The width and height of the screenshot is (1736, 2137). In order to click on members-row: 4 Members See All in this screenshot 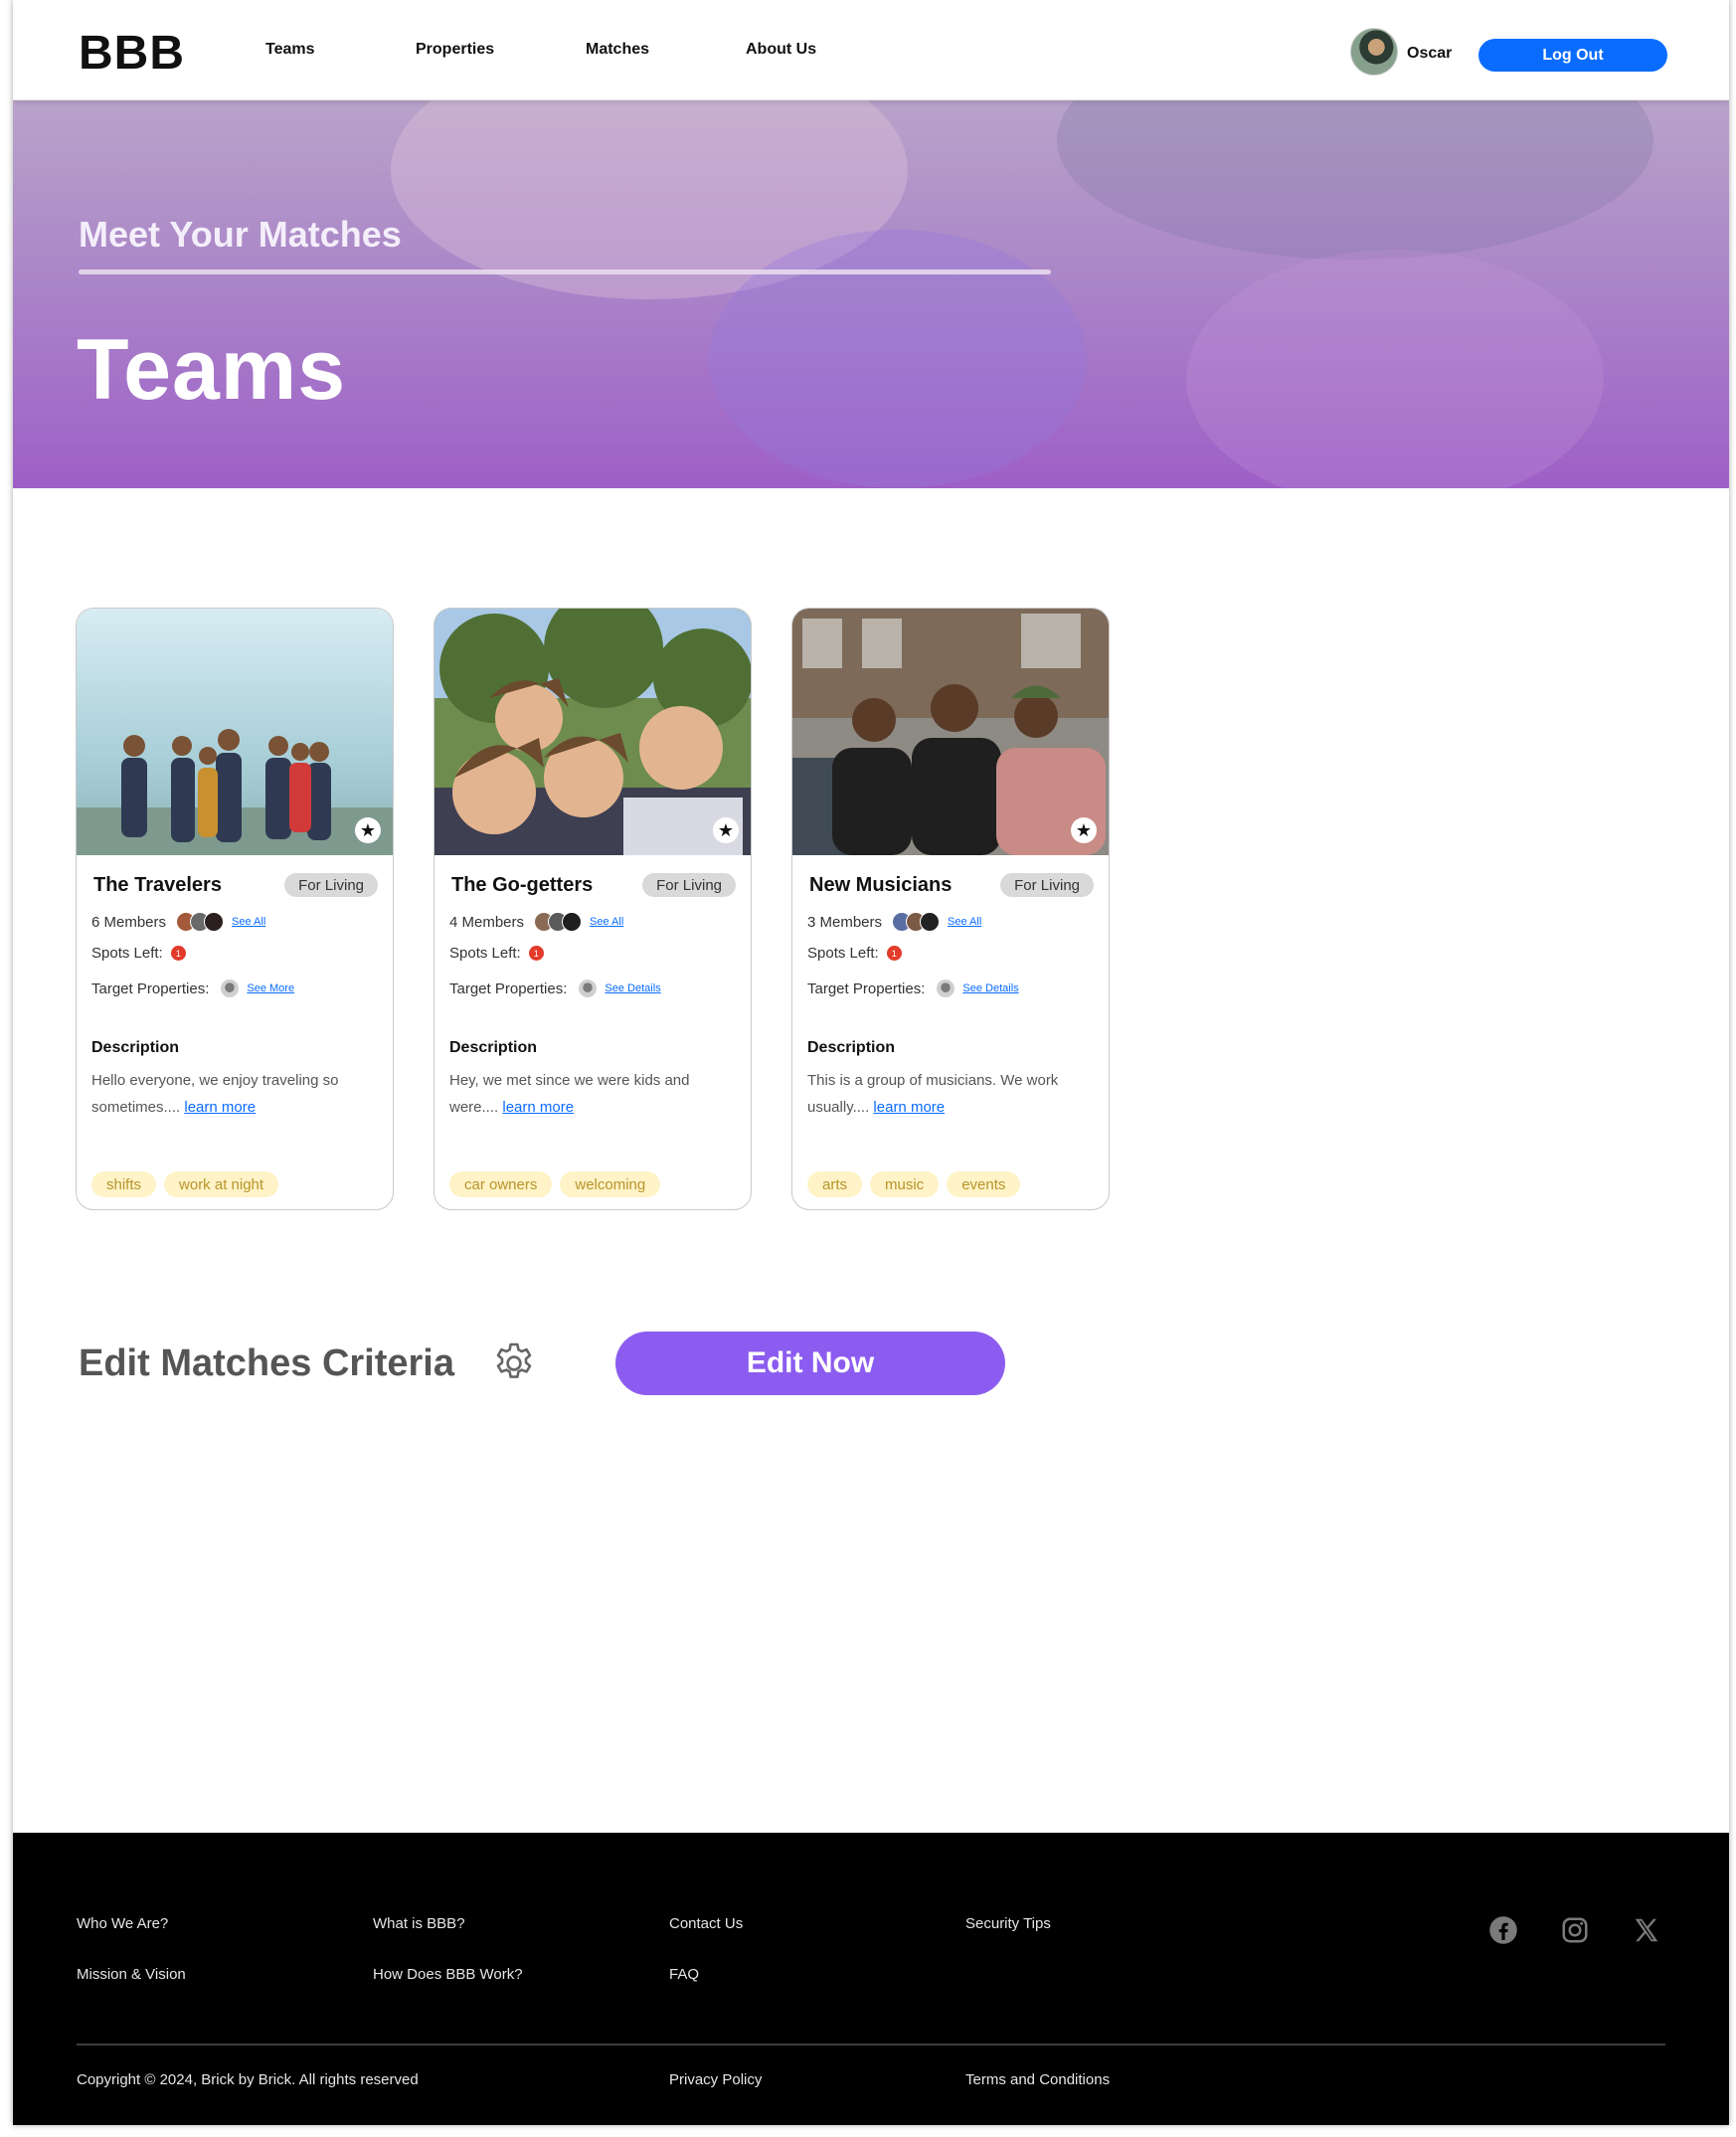, I will do `click(536, 922)`.